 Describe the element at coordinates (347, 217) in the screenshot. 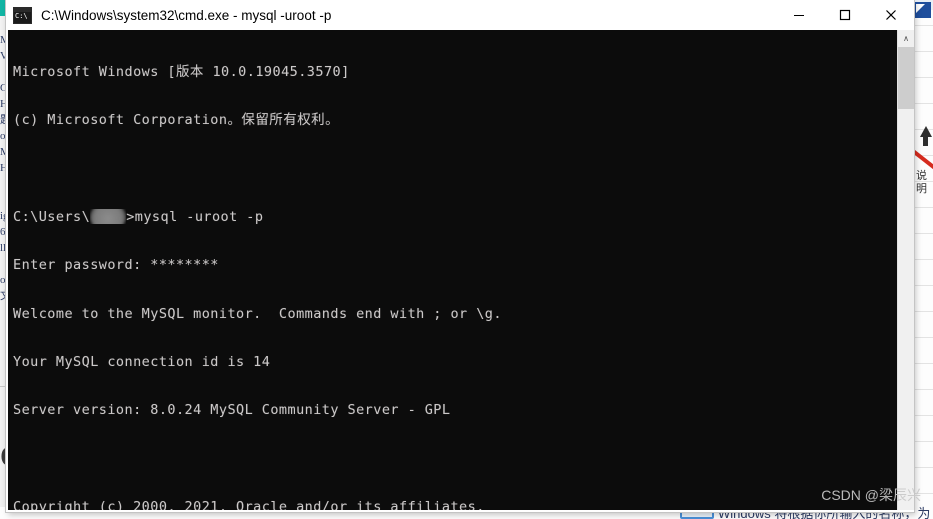

I see `console-line-prompt-path: C:\Users\ >mysql -uroot -p` at that location.